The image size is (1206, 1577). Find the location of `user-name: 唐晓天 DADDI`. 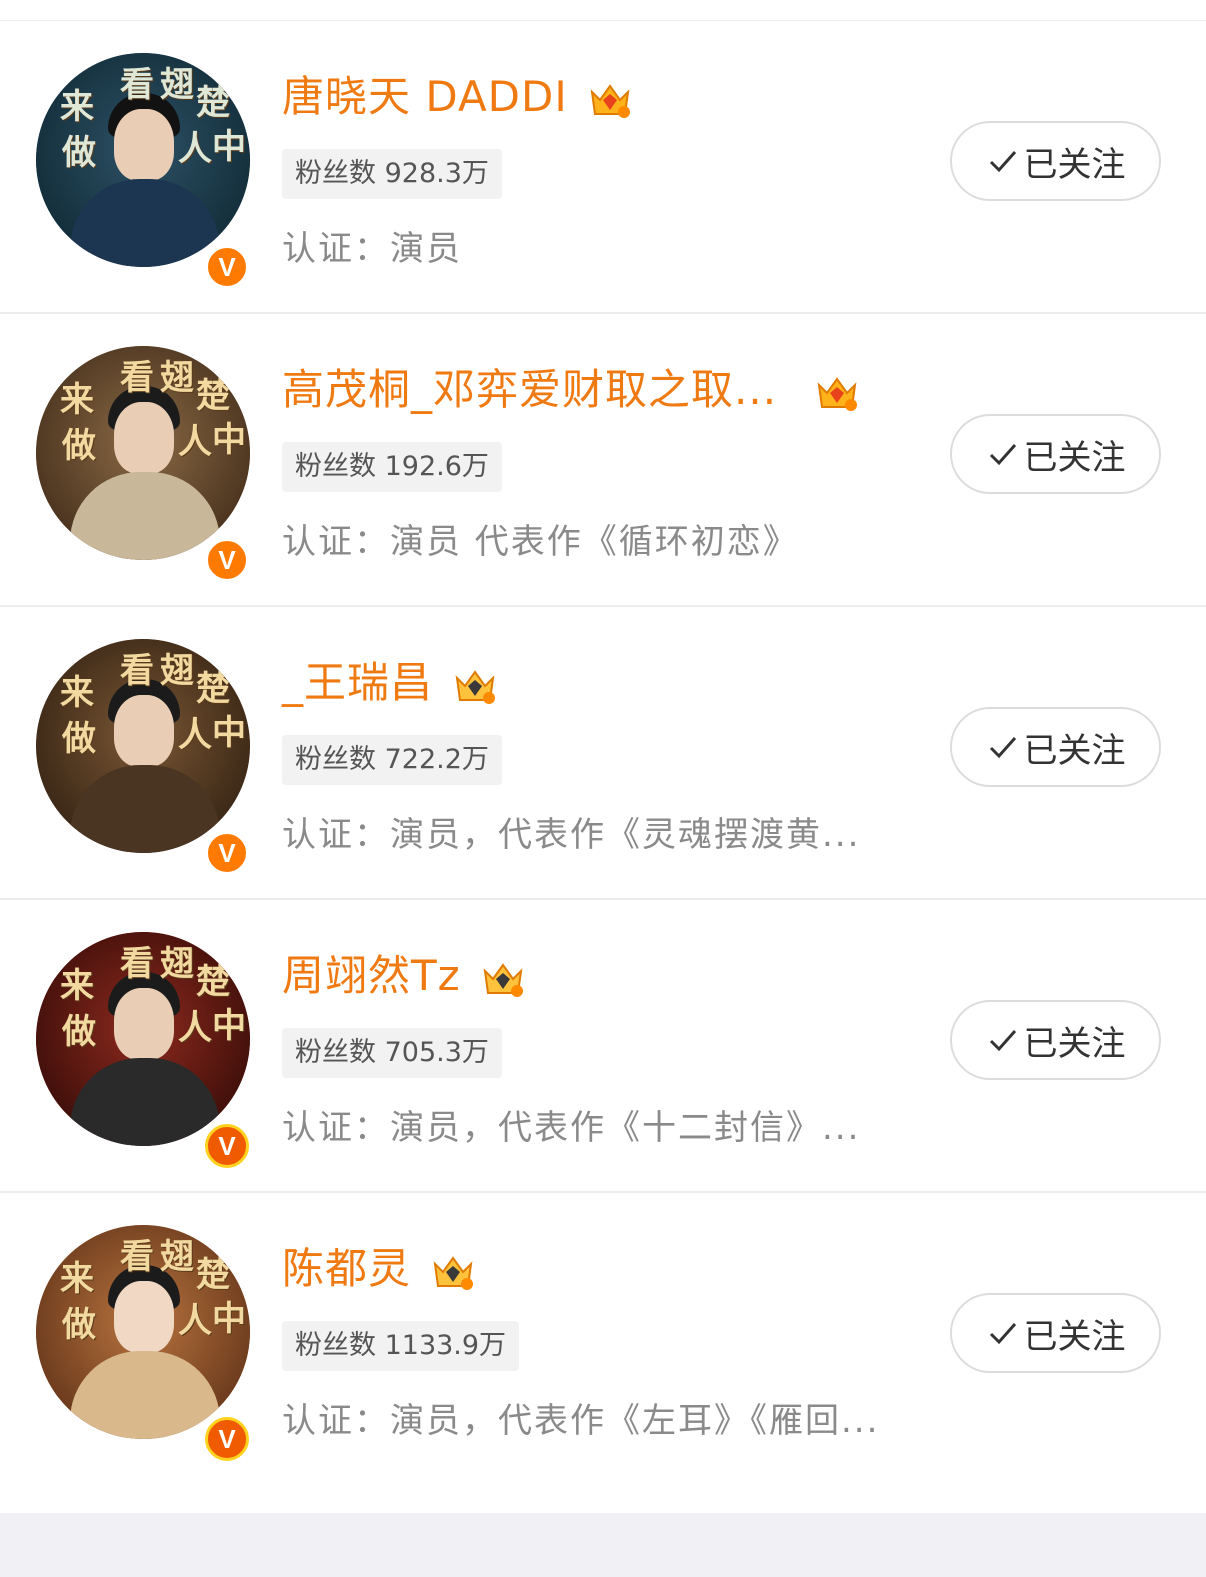

user-name: 唐晓天 DADDI is located at coordinates (457, 93).